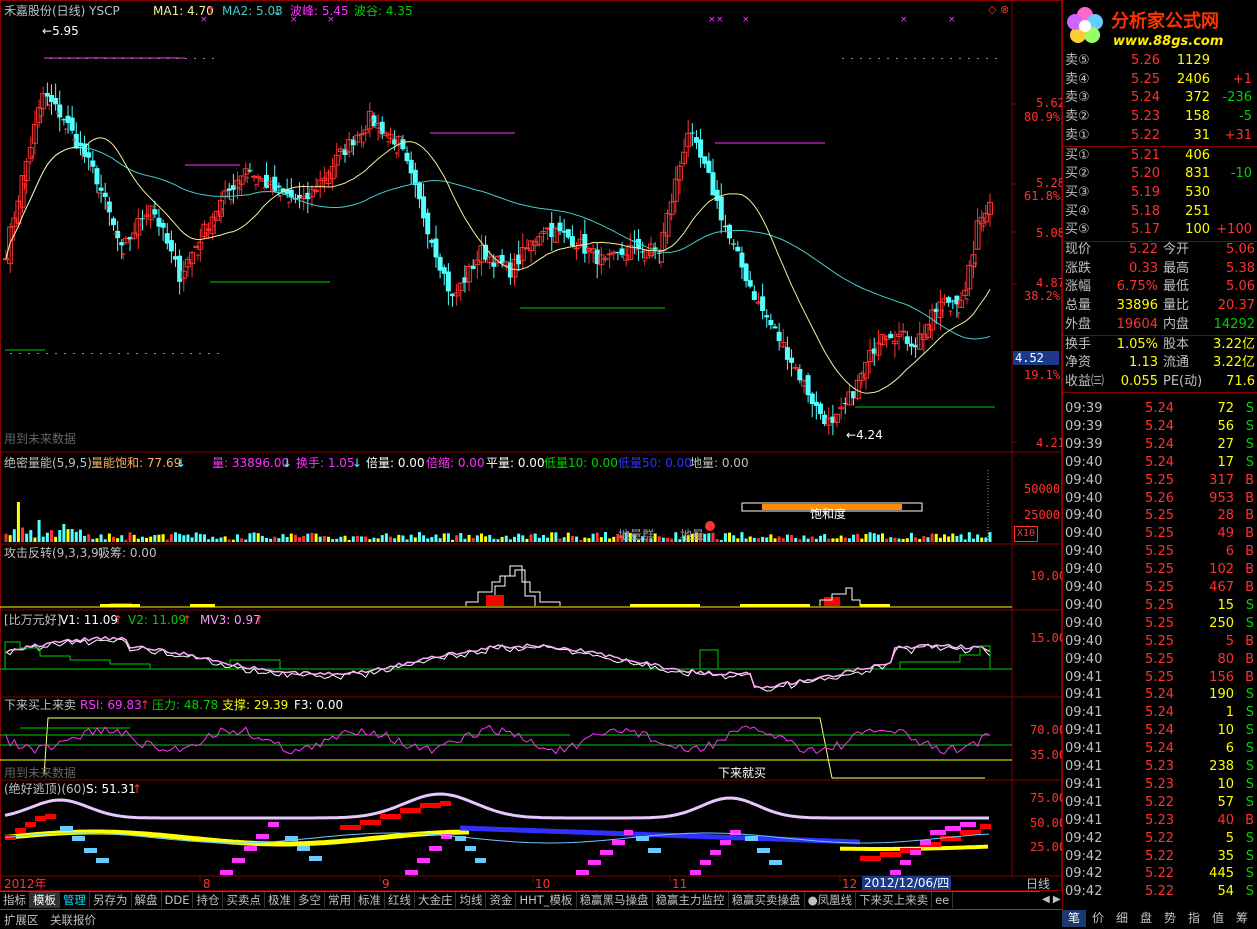 This screenshot has height=929, width=1257. I want to click on p3-v1-line, so click(498, 665).